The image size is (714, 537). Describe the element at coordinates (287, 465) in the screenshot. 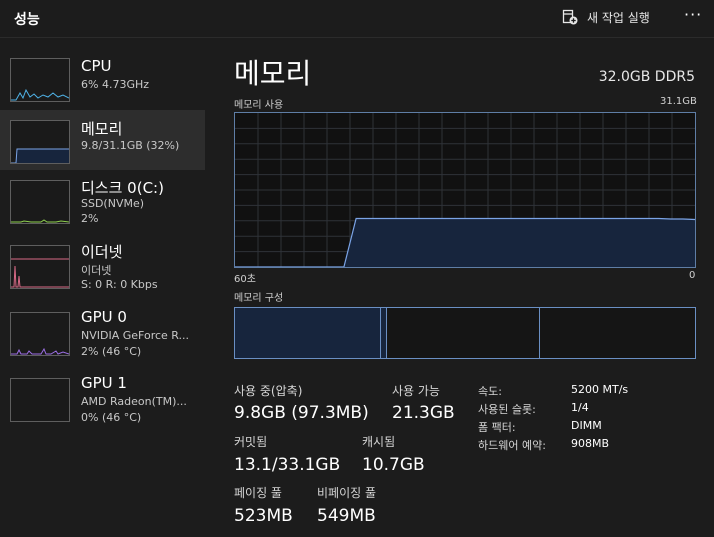

I see `committed-value: 13.1/33.1GB` at that location.